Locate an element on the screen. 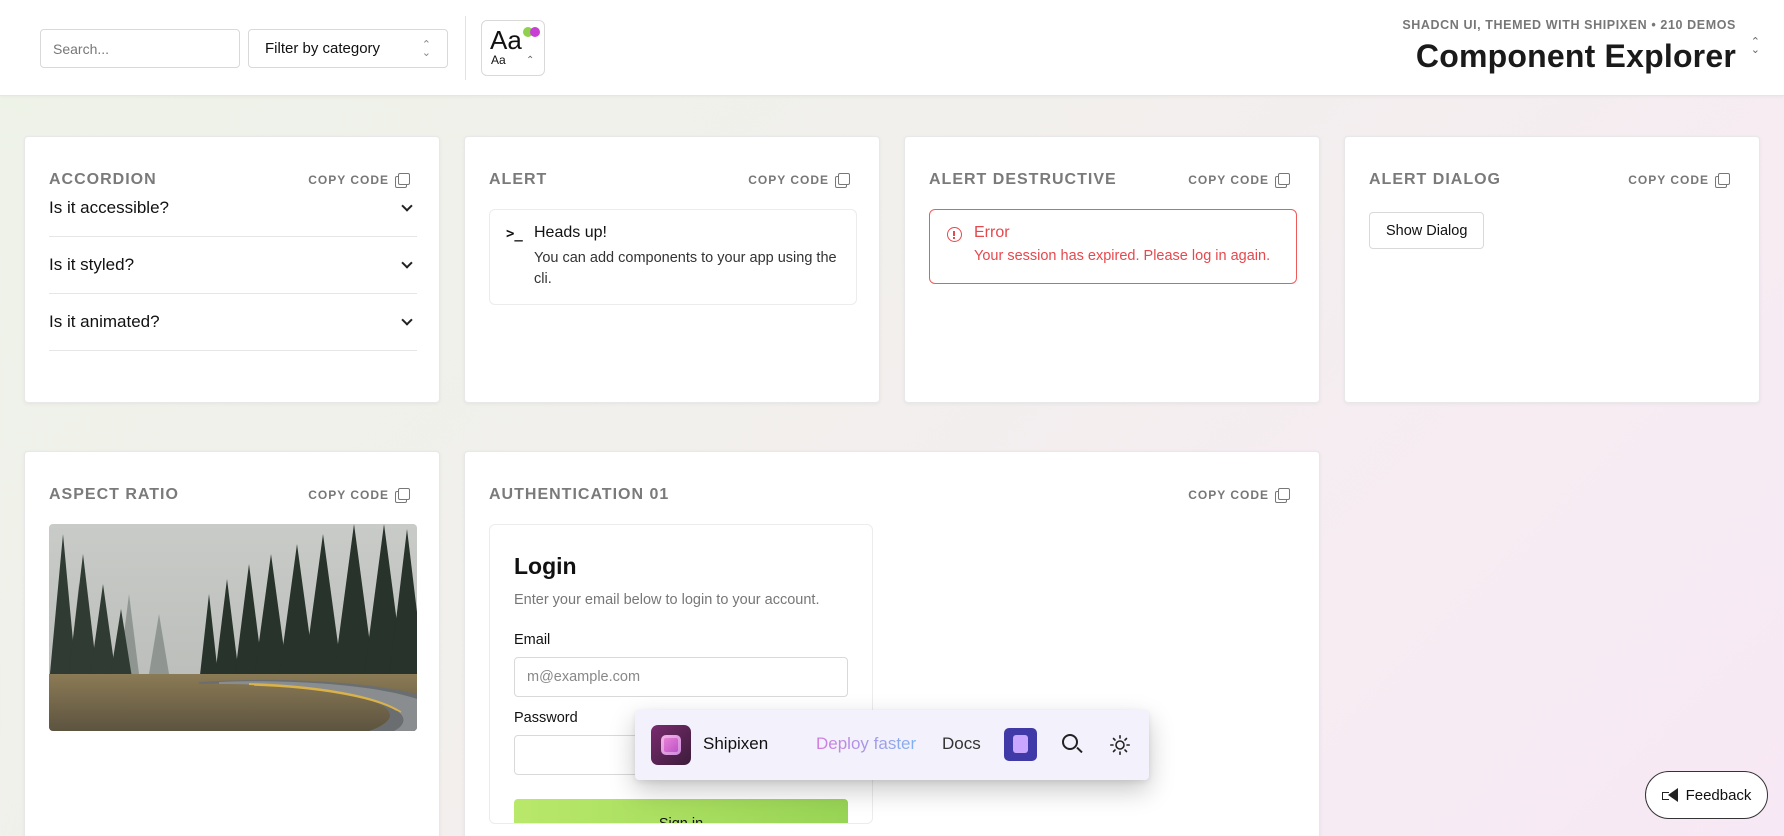 Image resolution: width=1784 pixels, height=836 pixels. feedback-label: Feedback is located at coordinates (1718, 795).